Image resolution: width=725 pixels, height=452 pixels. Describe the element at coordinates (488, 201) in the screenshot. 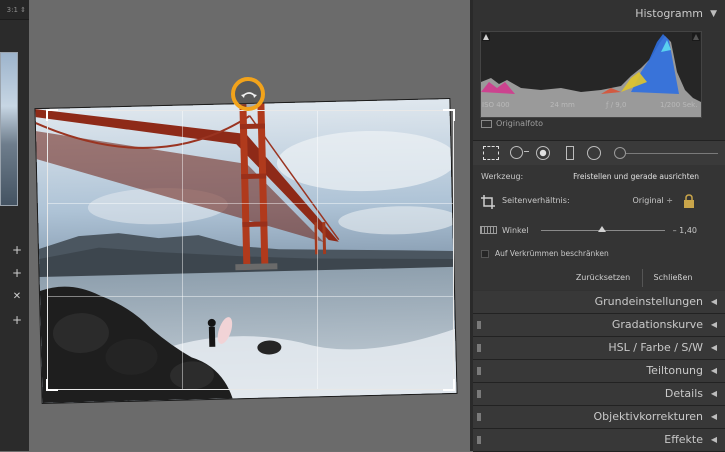

I see `aspect-lock-crop-icon` at that location.